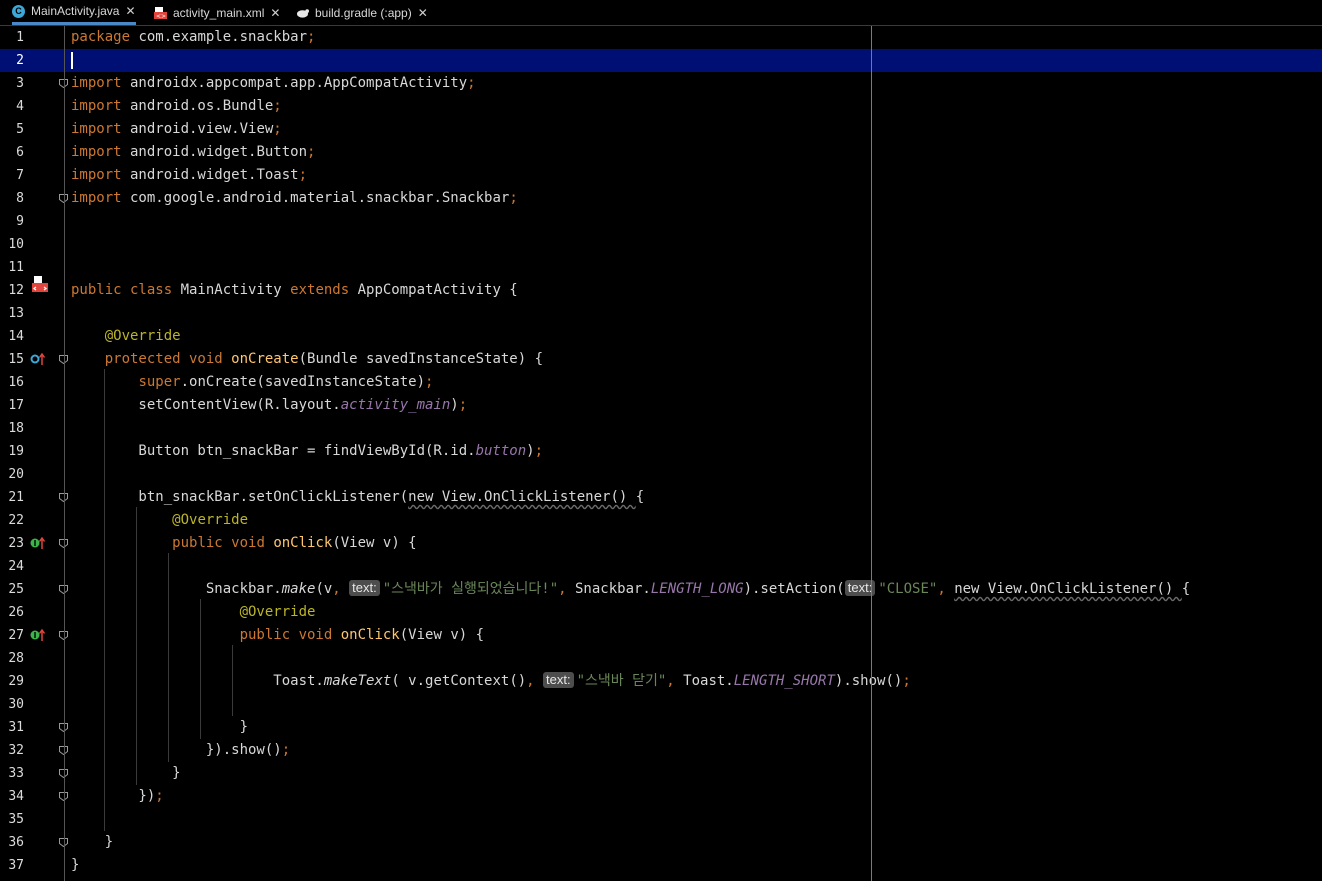 Image resolution: width=1322 pixels, height=881 pixels. I want to click on tab-build-gradle: build.gradle (:app) ✕, so click(362, 12).